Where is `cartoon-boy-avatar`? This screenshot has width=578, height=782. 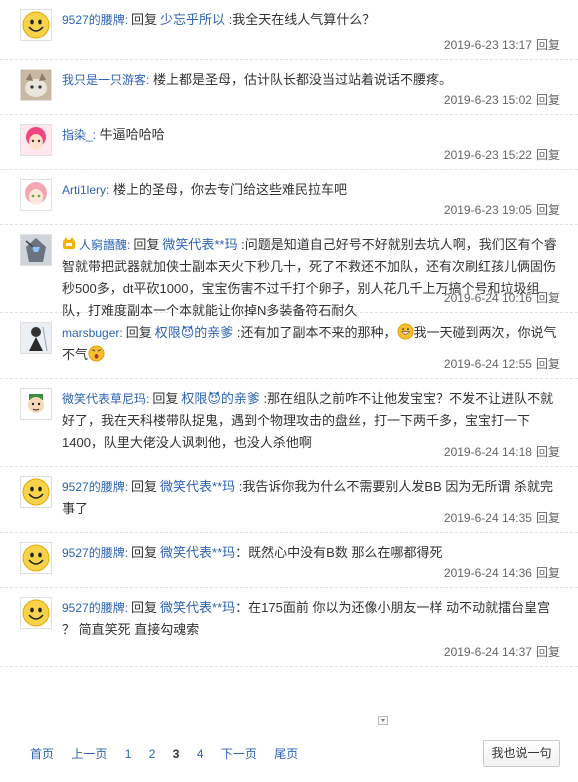
cartoon-boy-avatar is located at coordinates (36, 404).